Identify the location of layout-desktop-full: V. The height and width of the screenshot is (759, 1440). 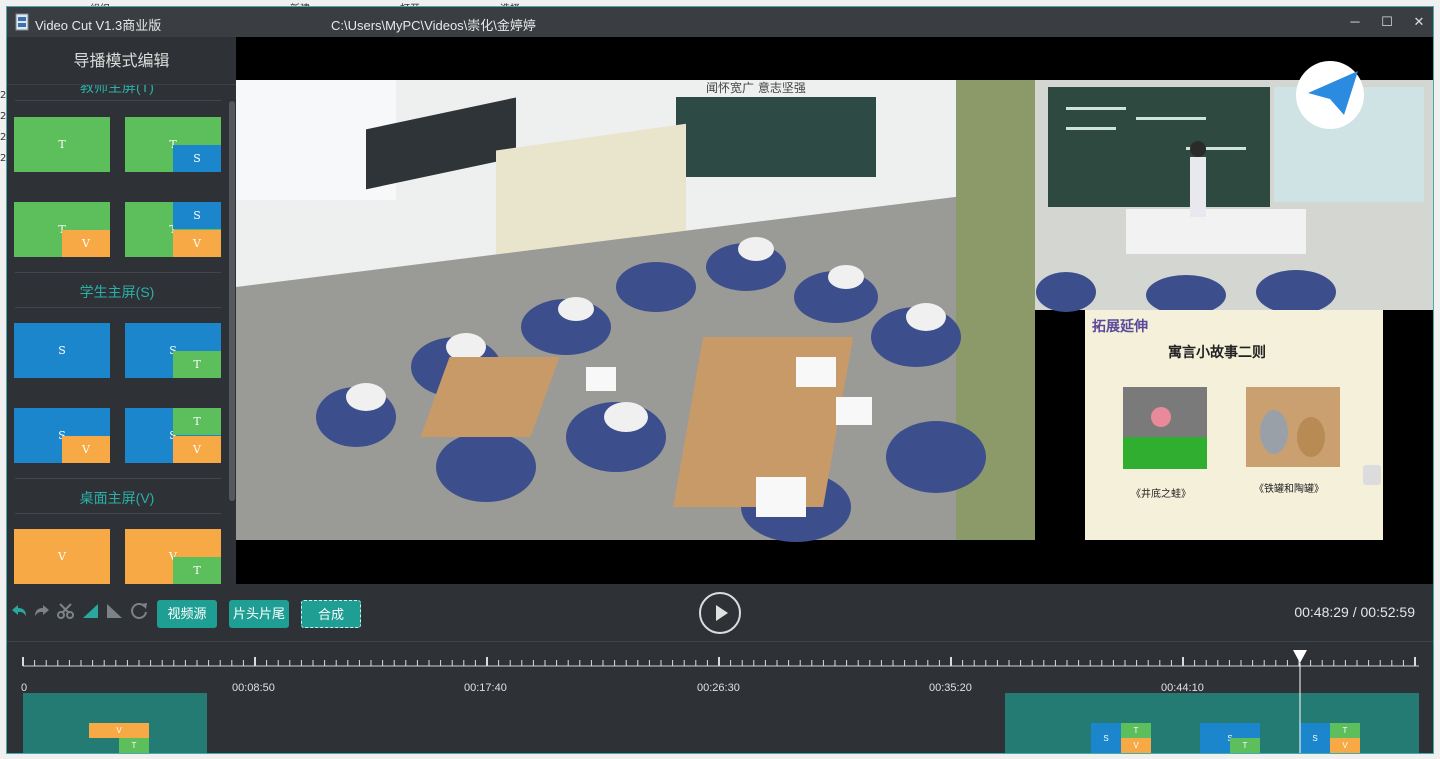
(62, 556).